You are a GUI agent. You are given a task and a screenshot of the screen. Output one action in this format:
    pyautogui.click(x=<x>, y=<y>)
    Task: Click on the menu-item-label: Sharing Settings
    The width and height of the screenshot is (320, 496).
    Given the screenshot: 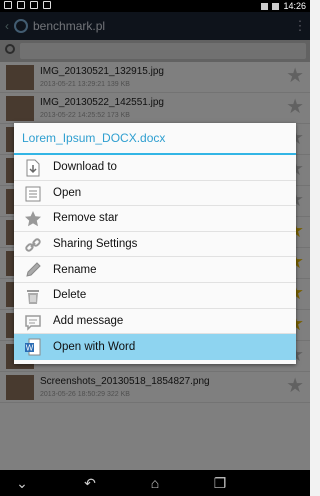 What is the action you would take?
    pyautogui.click(x=95, y=244)
    